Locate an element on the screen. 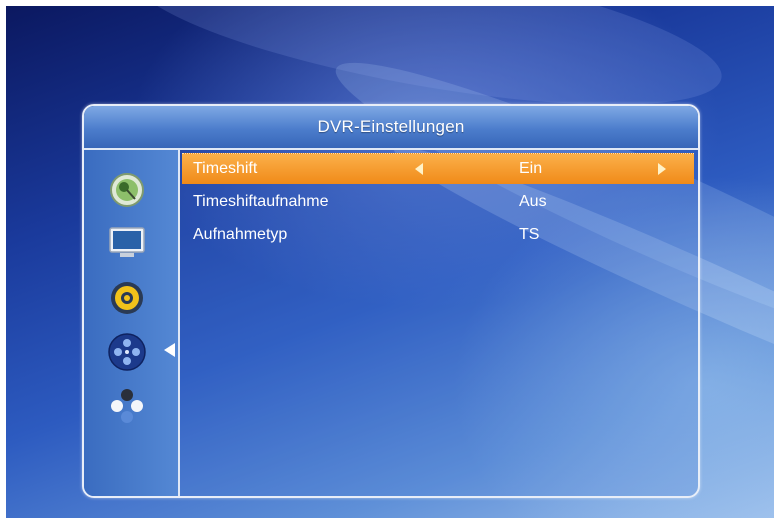  page-title: DVR-Einstellungen is located at coordinates (391, 126).